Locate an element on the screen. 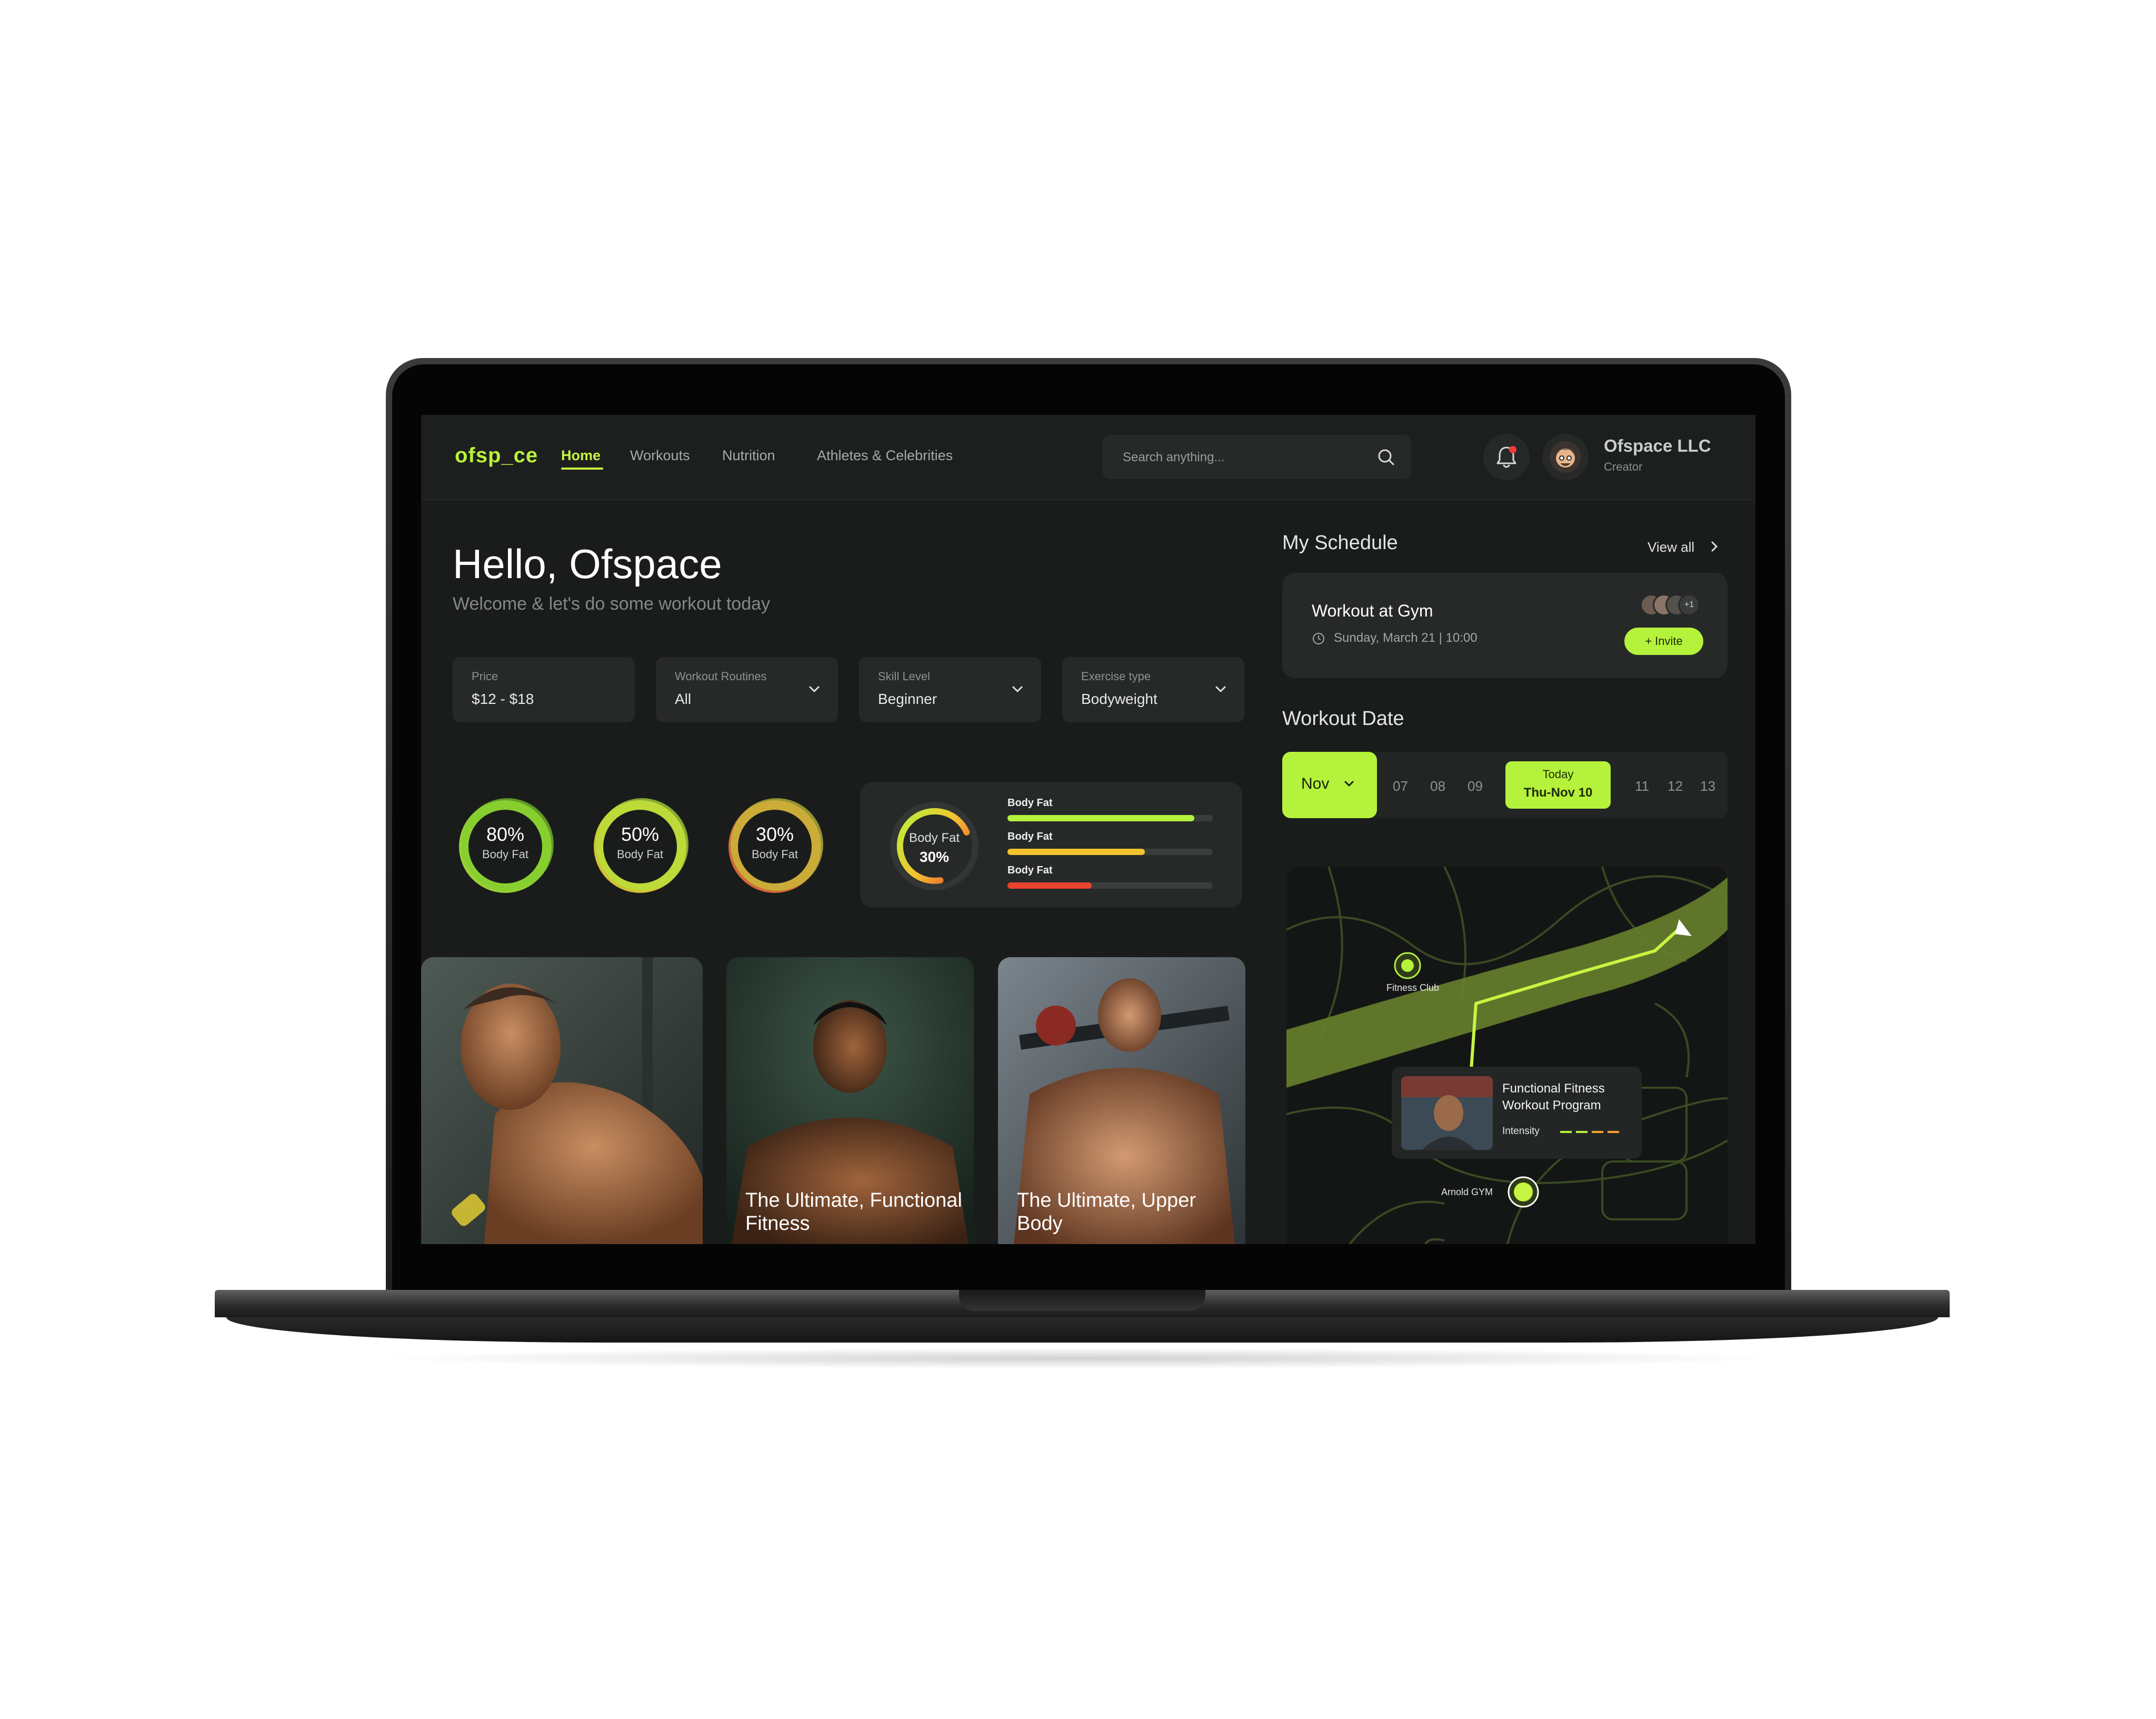  intensity-meter is located at coordinates (1589, 1132).